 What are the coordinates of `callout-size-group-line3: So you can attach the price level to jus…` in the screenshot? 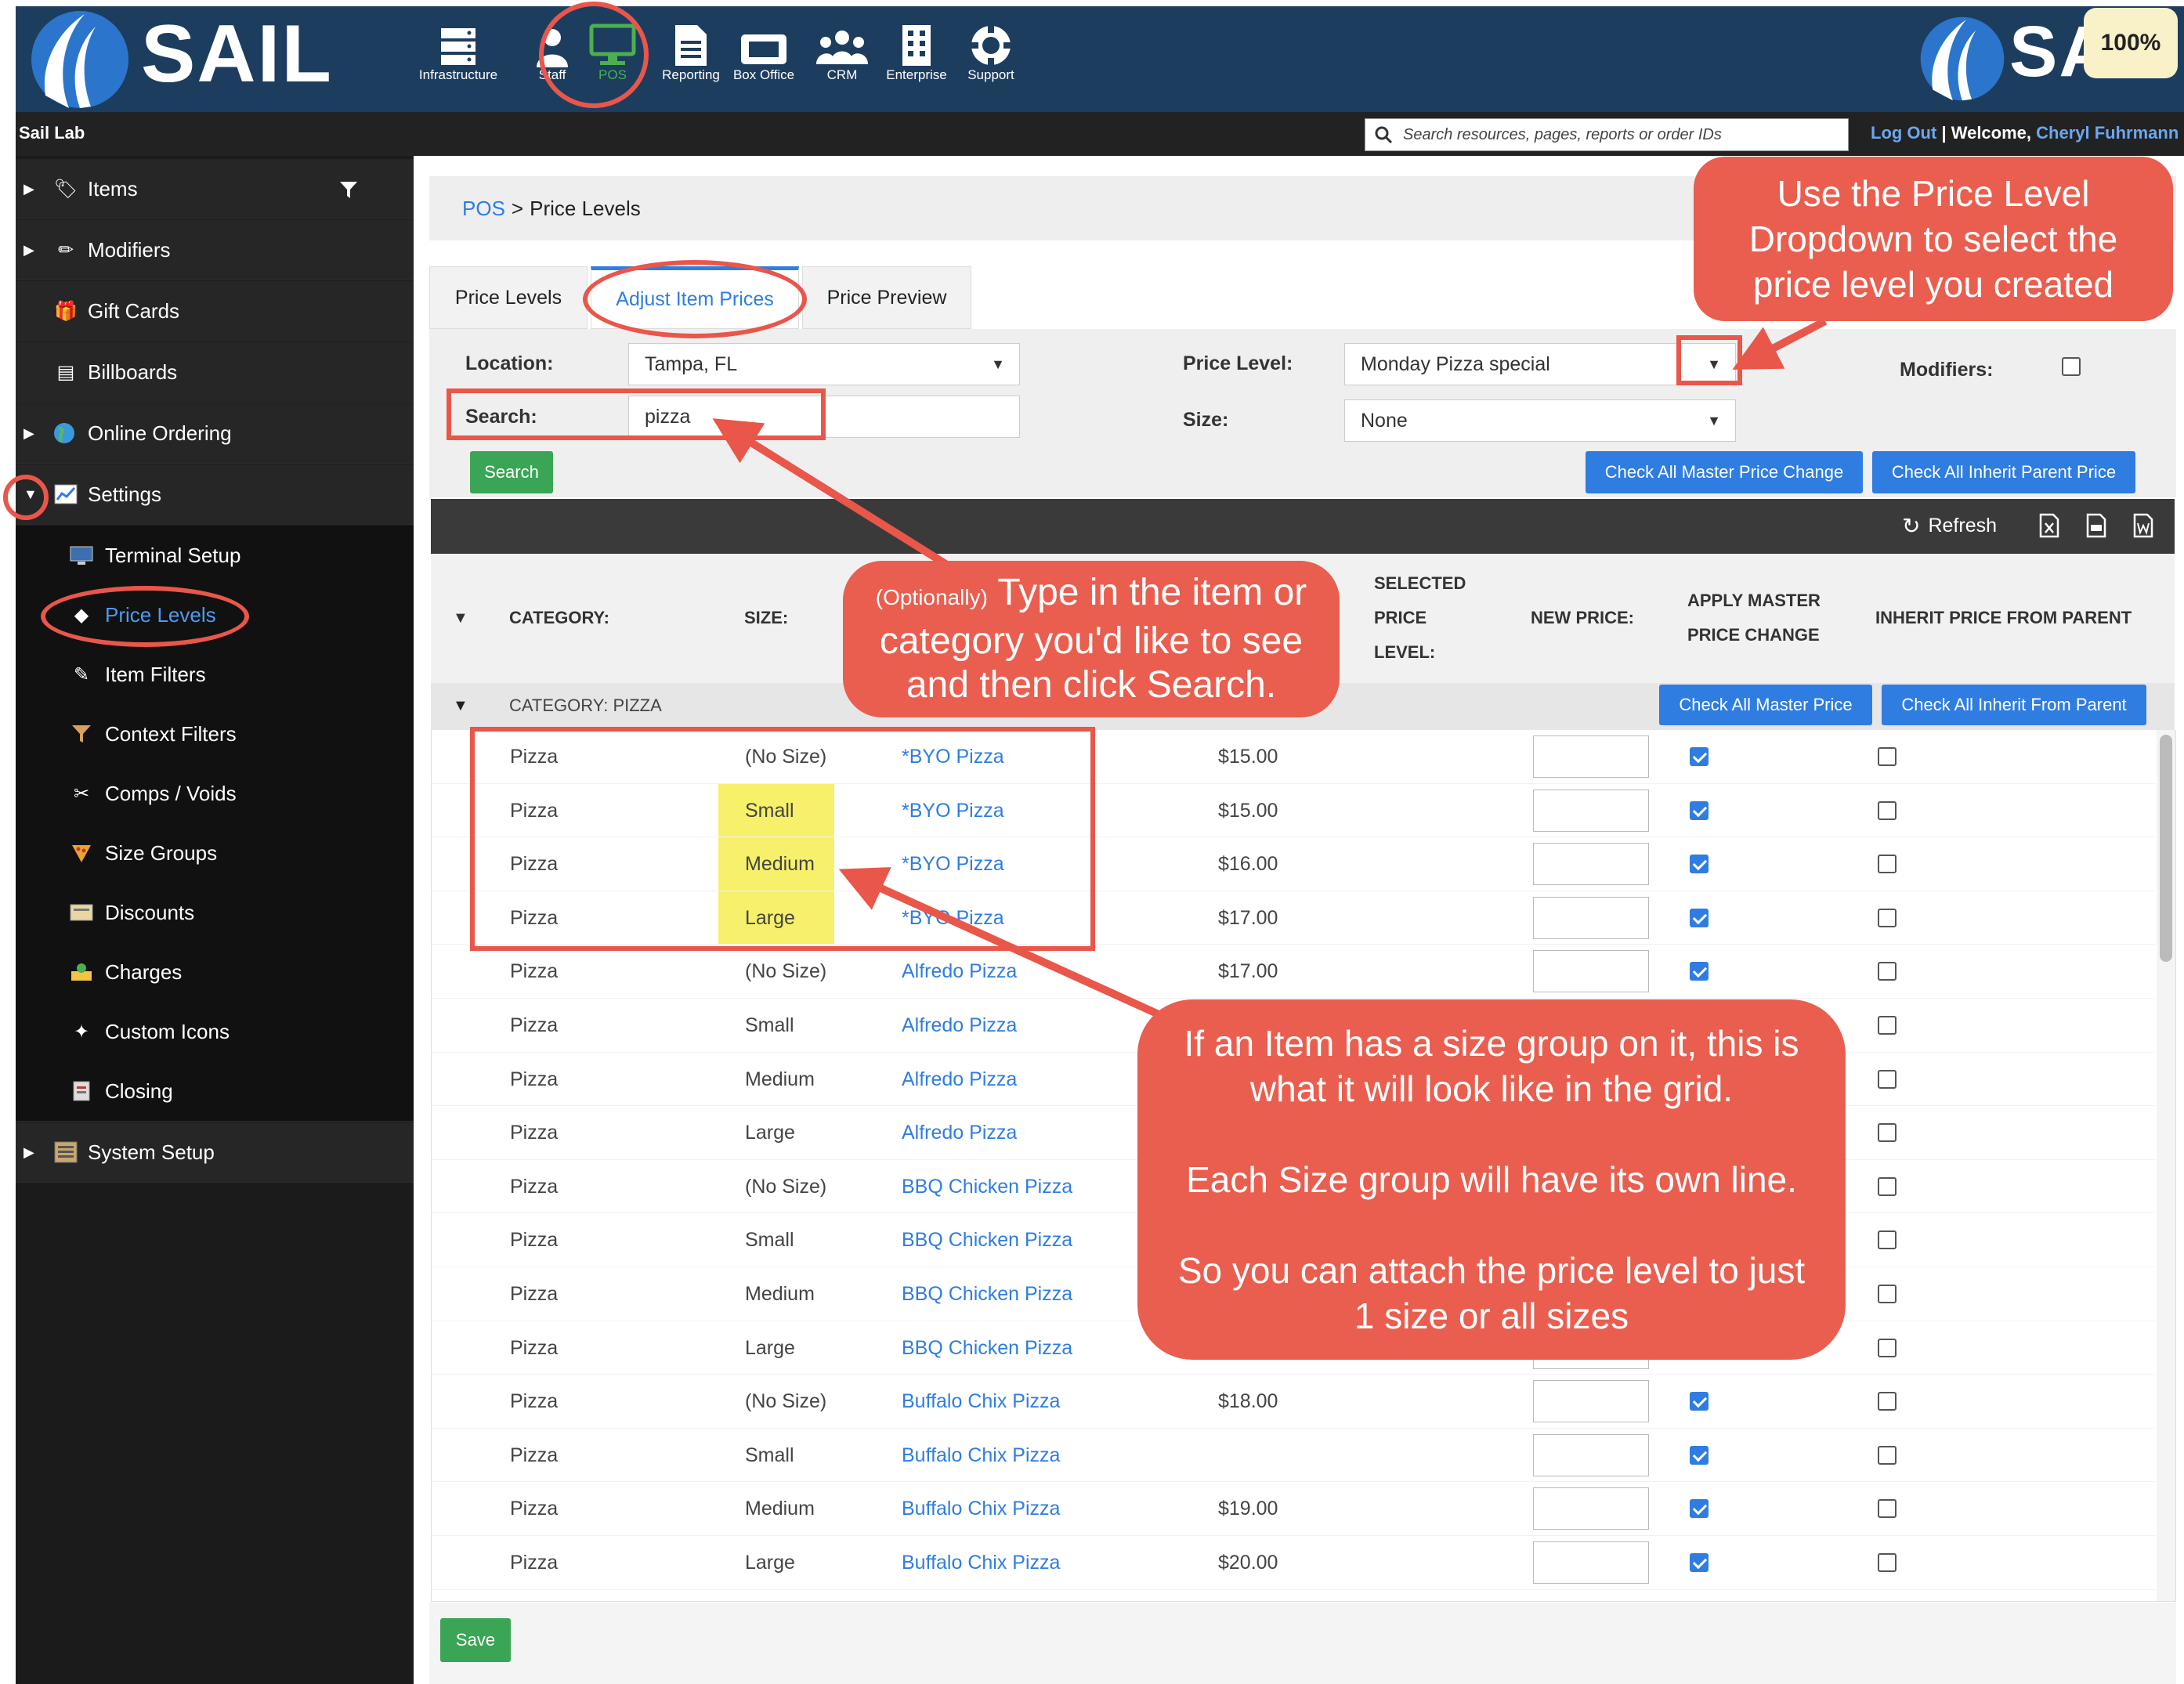 It's located at (1491, 1293).